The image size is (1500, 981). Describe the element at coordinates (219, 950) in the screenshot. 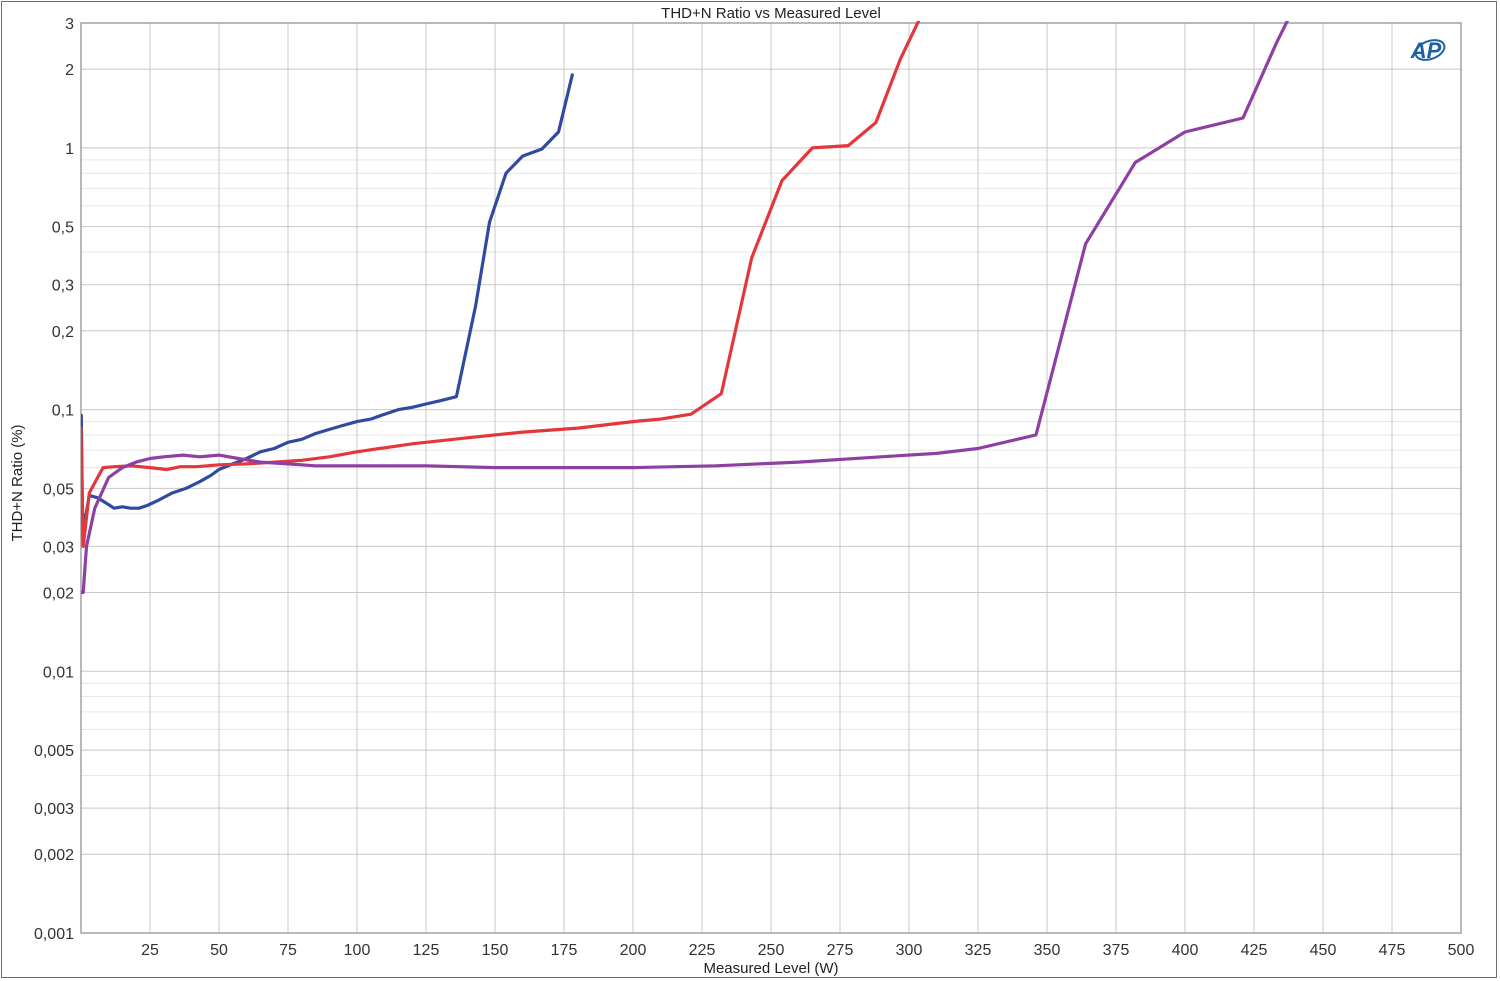

I see `x-tick-label: 50` at that location.